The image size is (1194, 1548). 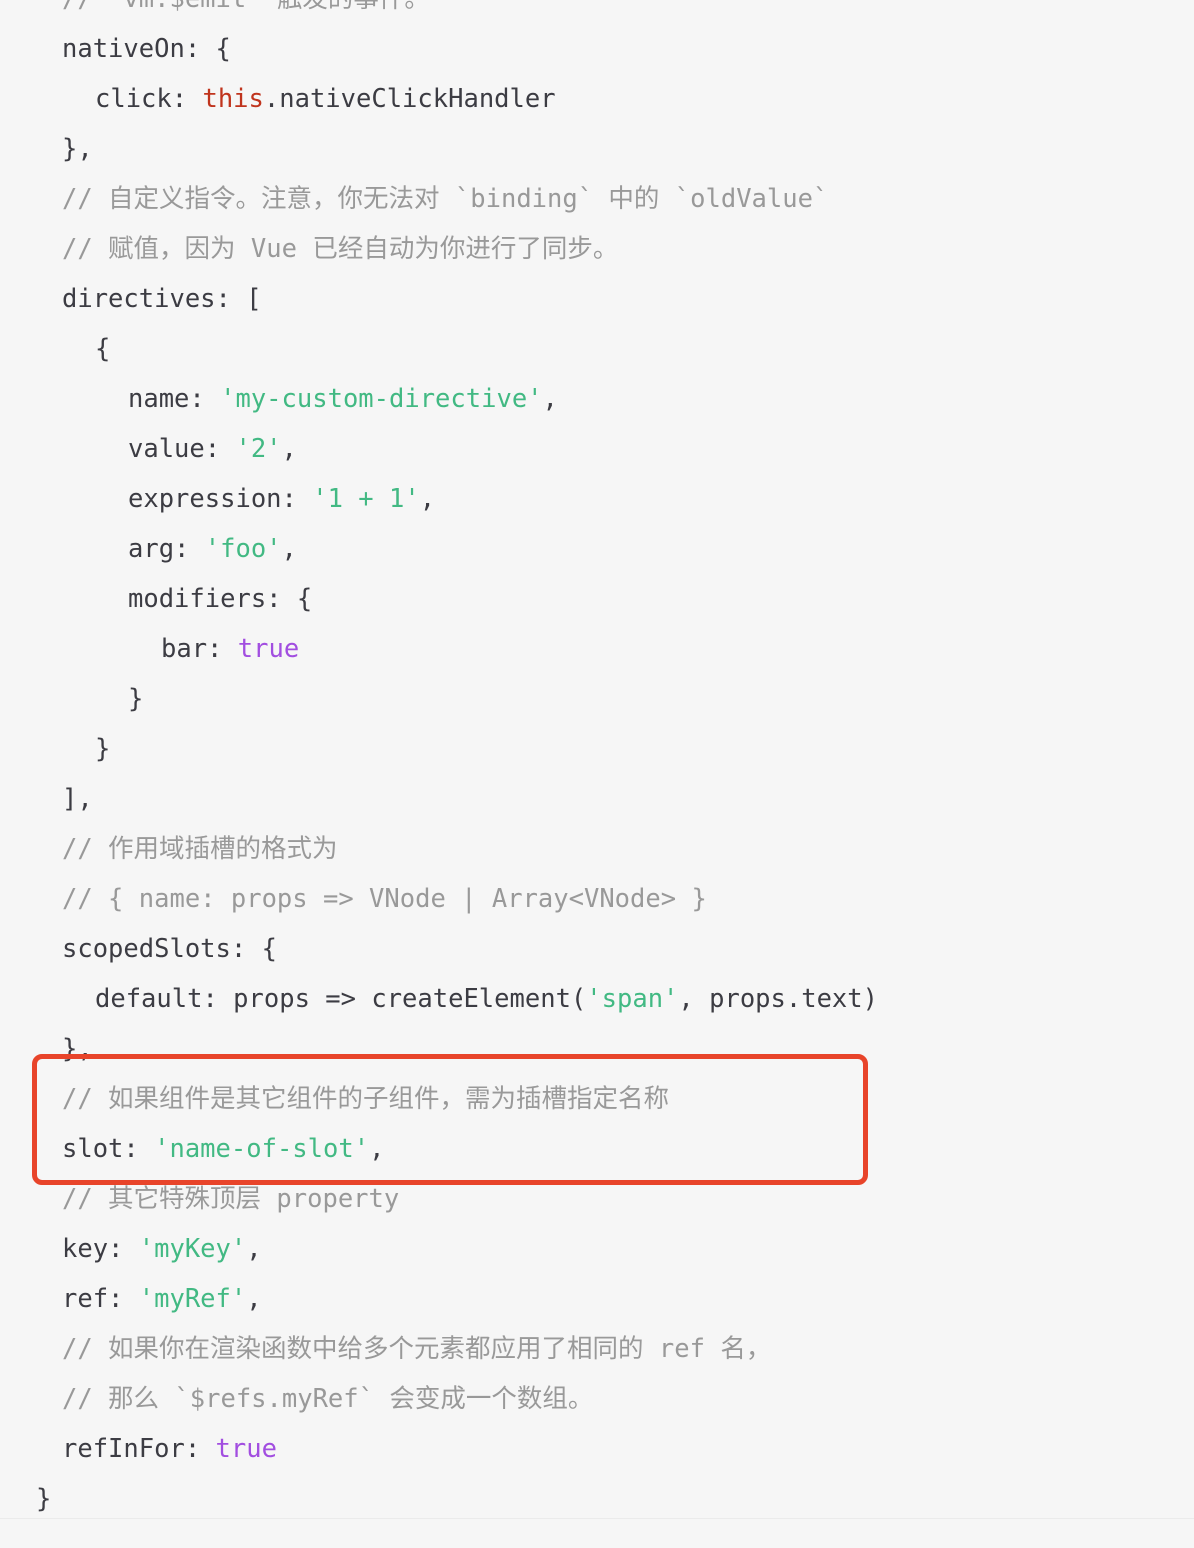 What do you see at coordinates (628, 99) in the screenshot?
I see `code-line: click: this.nativeClickHandler` at bounding box center [628, 99].